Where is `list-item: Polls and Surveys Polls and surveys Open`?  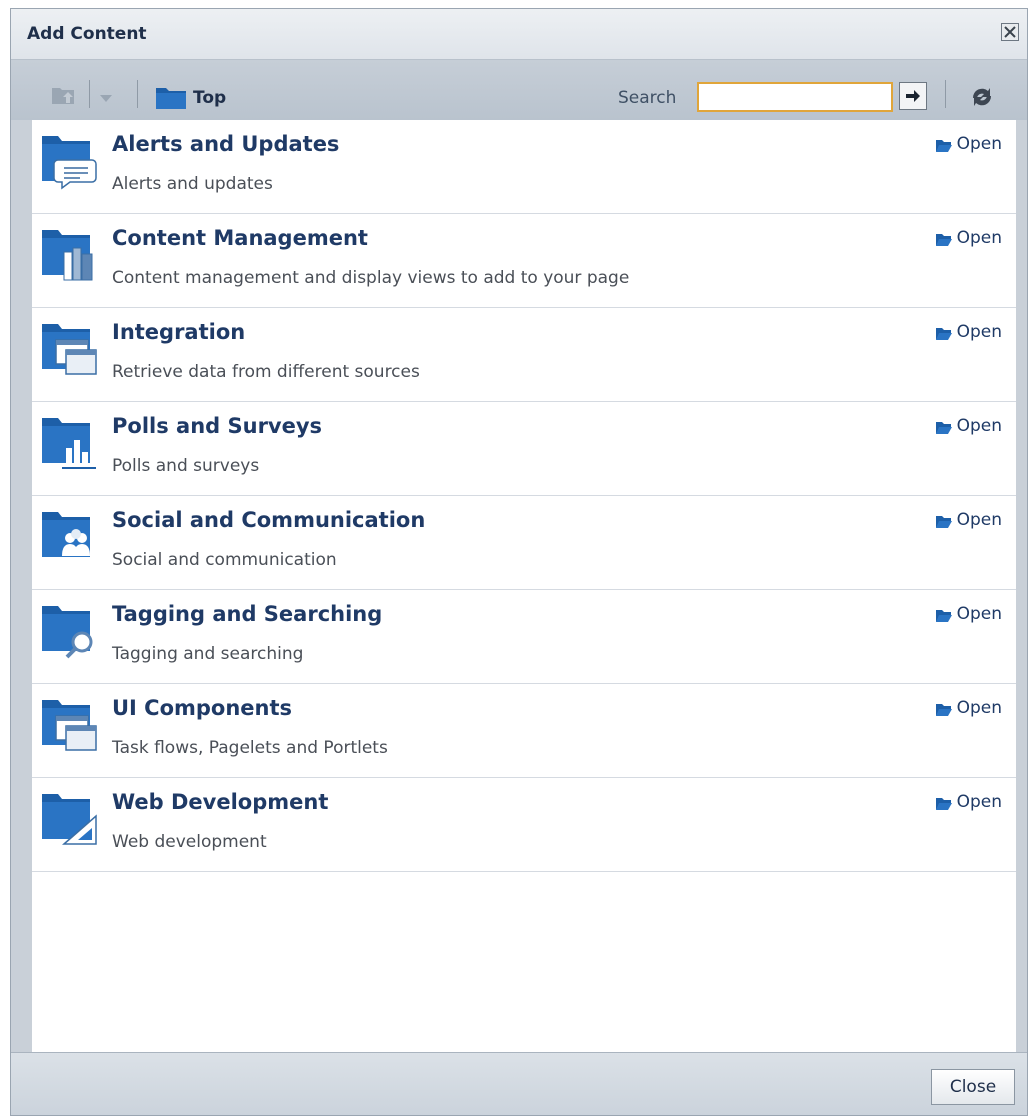
list-item: Polls and Surveys Polls and surveys Open is located at coordinates (524, 449).